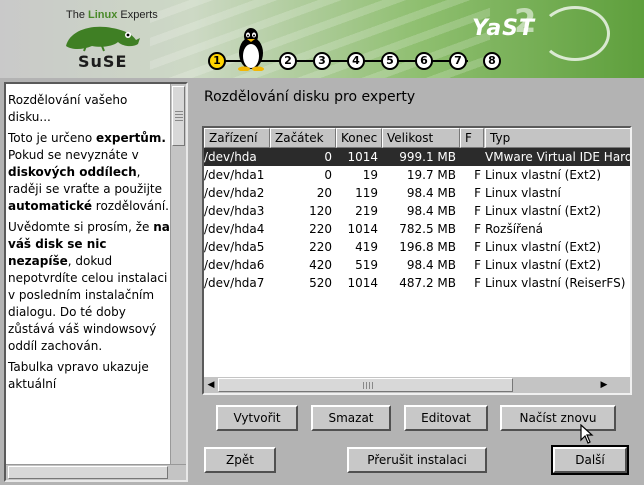 This screenshot has width=644, height=485. I want to click on yast-swirl-icon, so click(575, 33).